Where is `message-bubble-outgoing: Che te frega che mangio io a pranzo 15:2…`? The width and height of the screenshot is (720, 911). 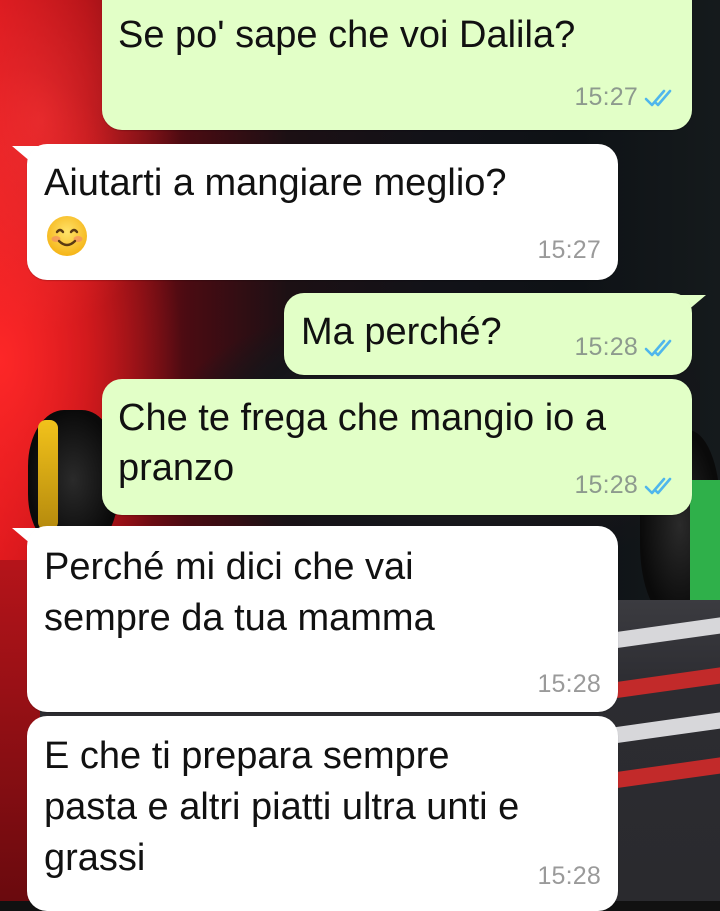 message-bubble-outgoing: Che te frega che mangio io a pranzo 15:2… is located at coordinates (397, 447).